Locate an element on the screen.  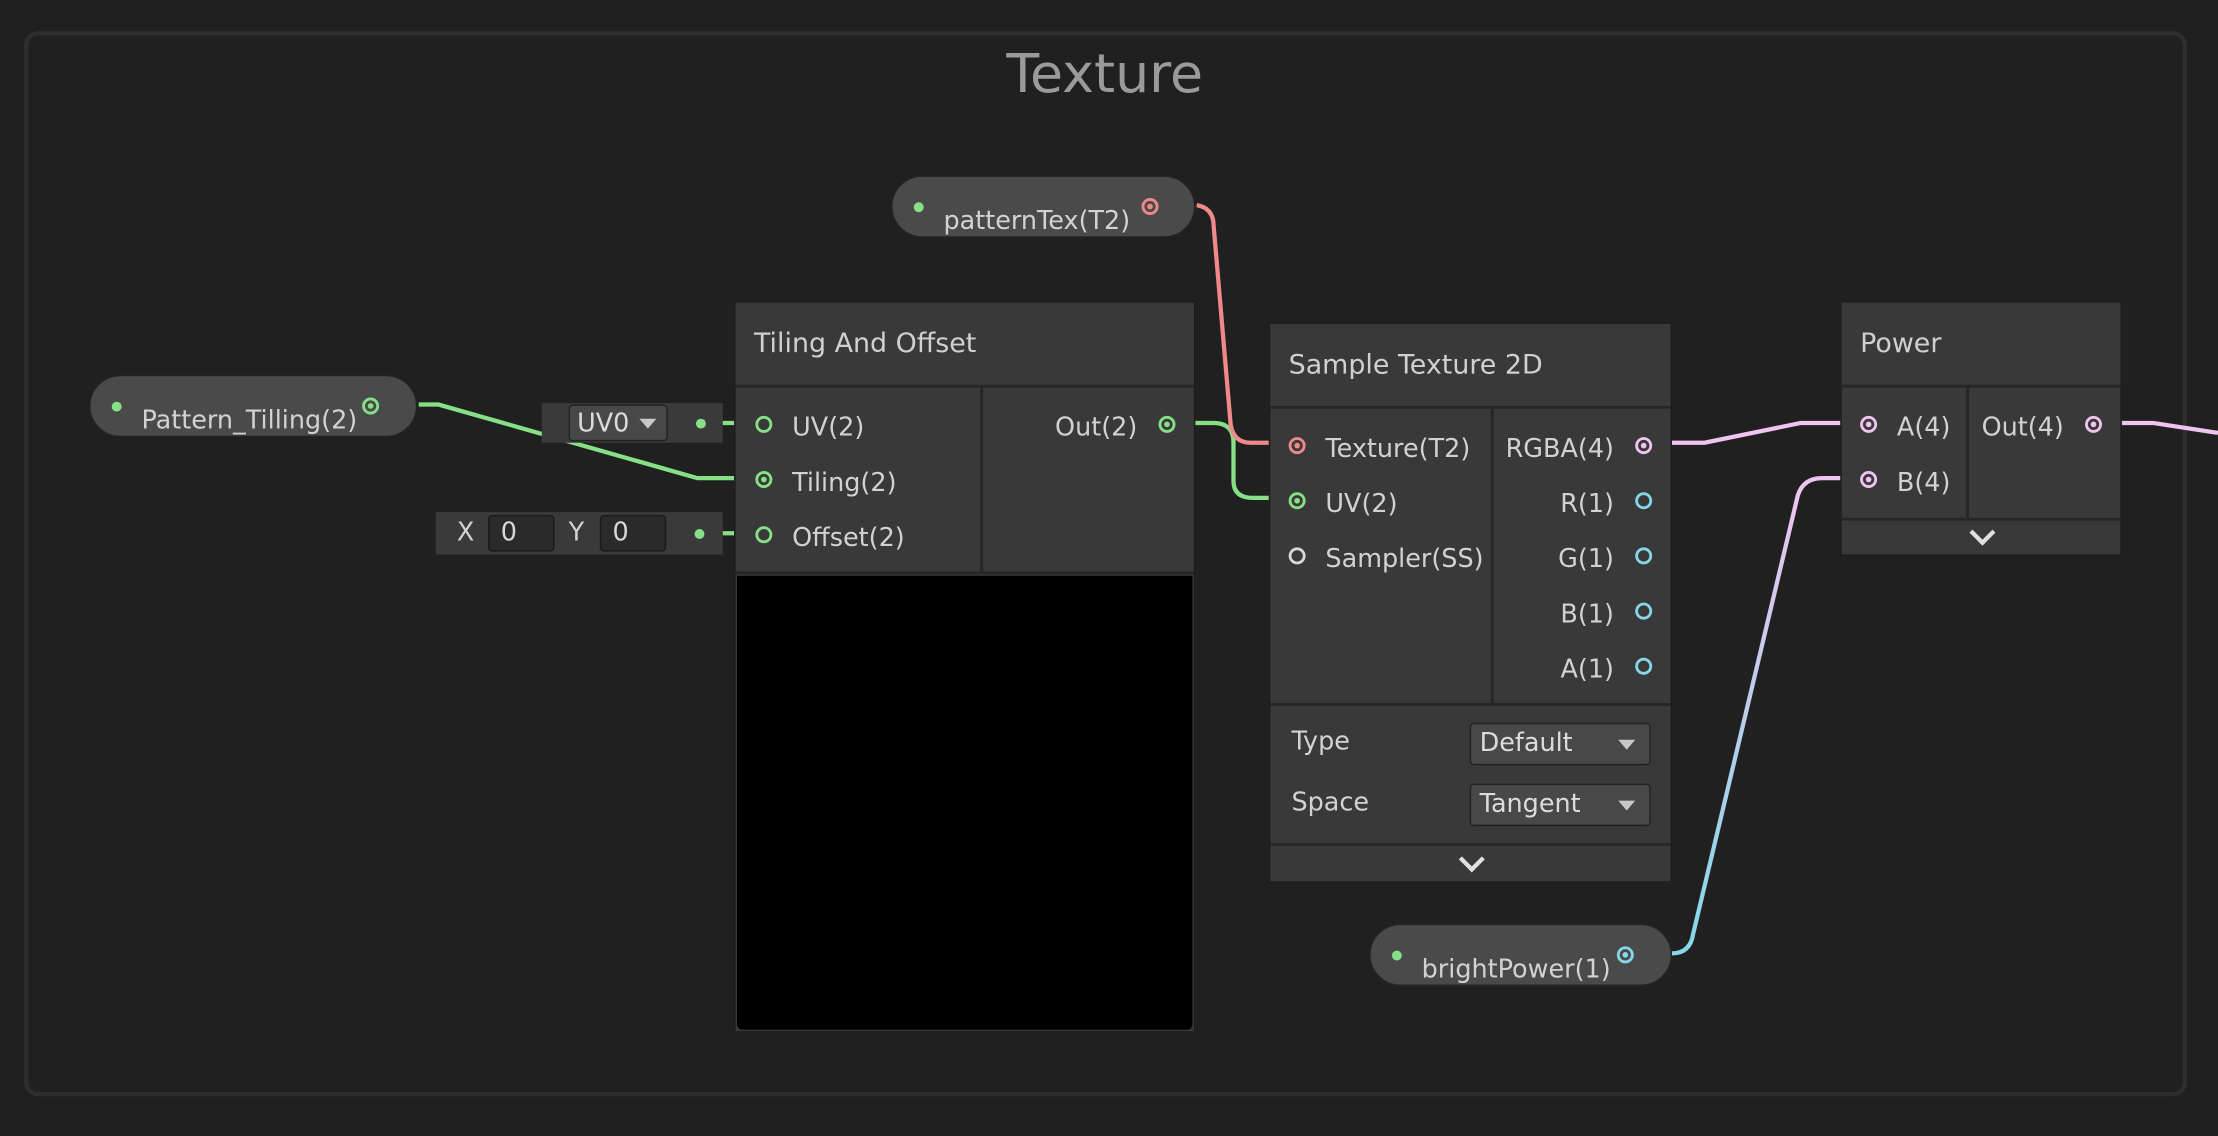
a-output-port is located at coordinates (1644, 666).